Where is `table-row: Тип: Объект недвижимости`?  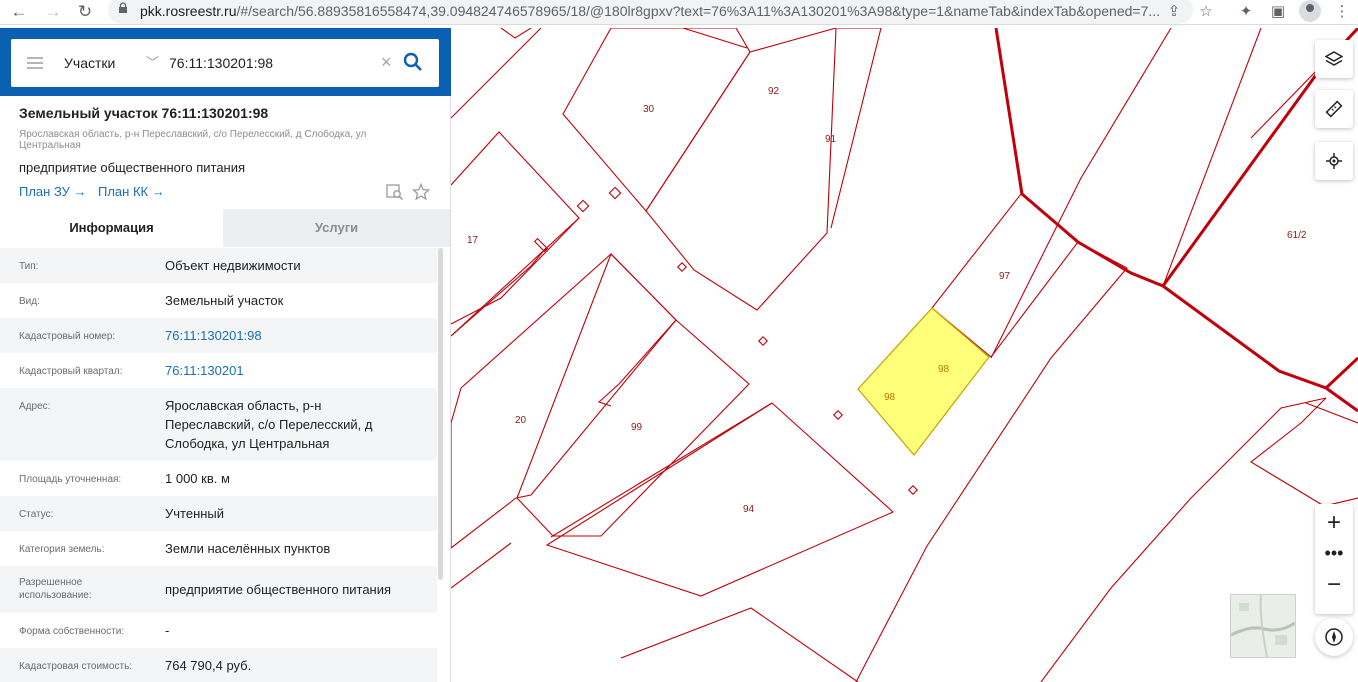 table-row: Тип: Объект недвижимости is located at coordinates (218, 265).